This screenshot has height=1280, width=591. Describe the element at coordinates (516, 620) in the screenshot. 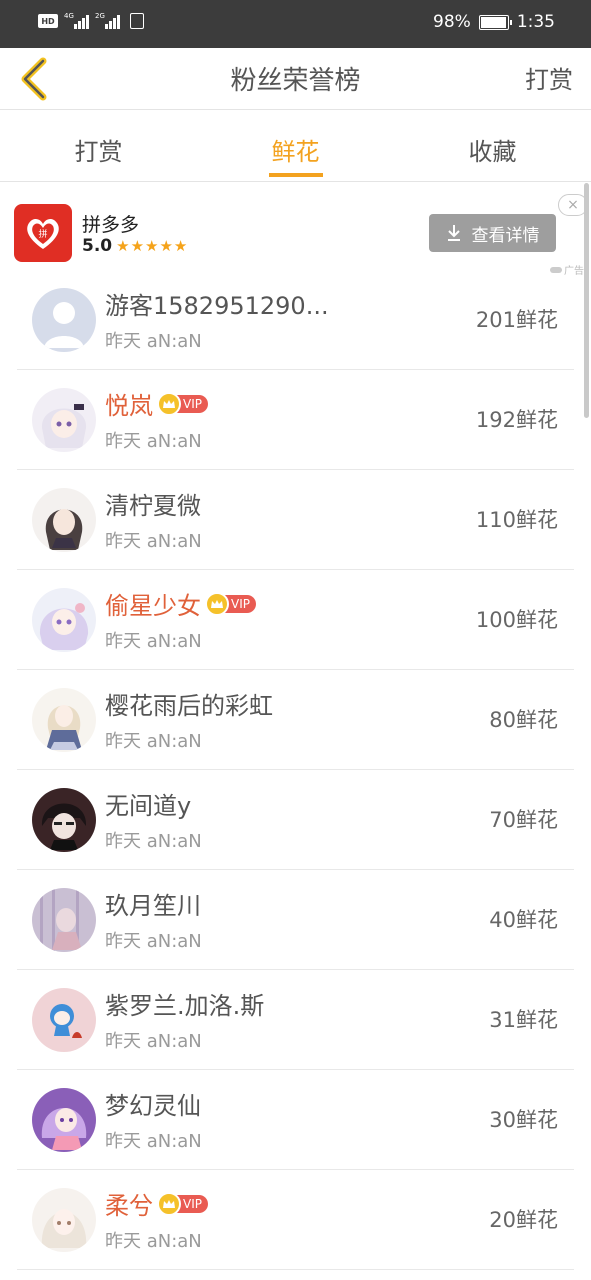

I see `flower-count: 100鲜花` at that location.